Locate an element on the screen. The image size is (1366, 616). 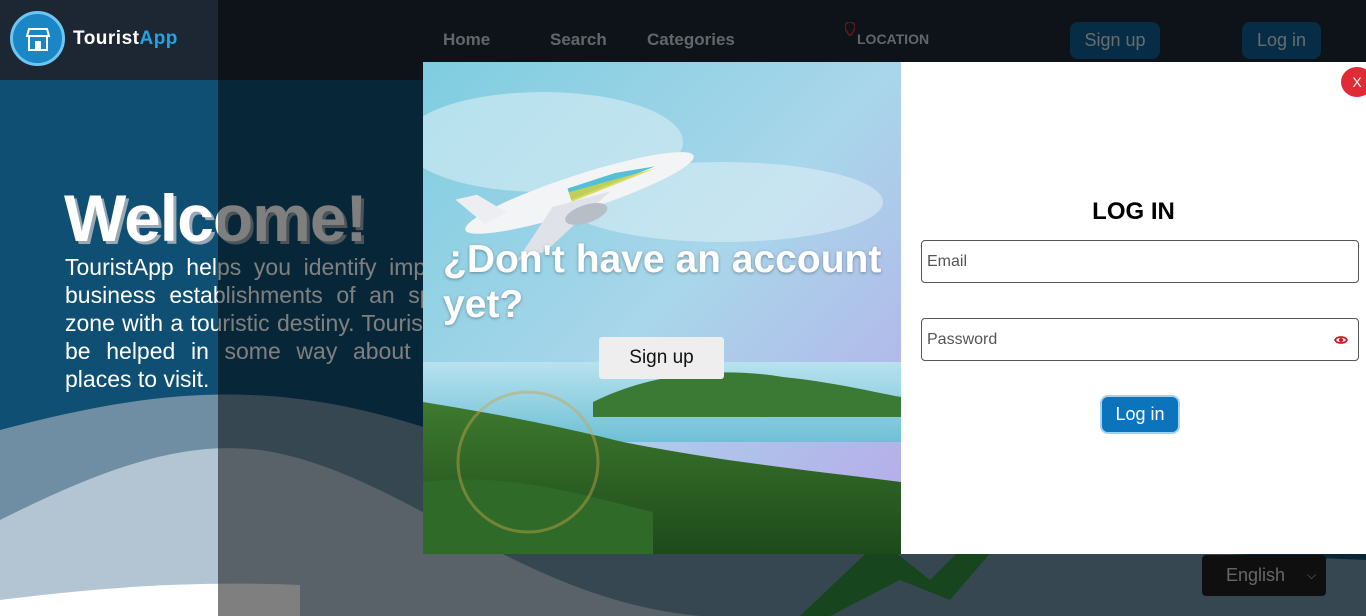
close-modal-button: X is located at coordinates (1353, 82).